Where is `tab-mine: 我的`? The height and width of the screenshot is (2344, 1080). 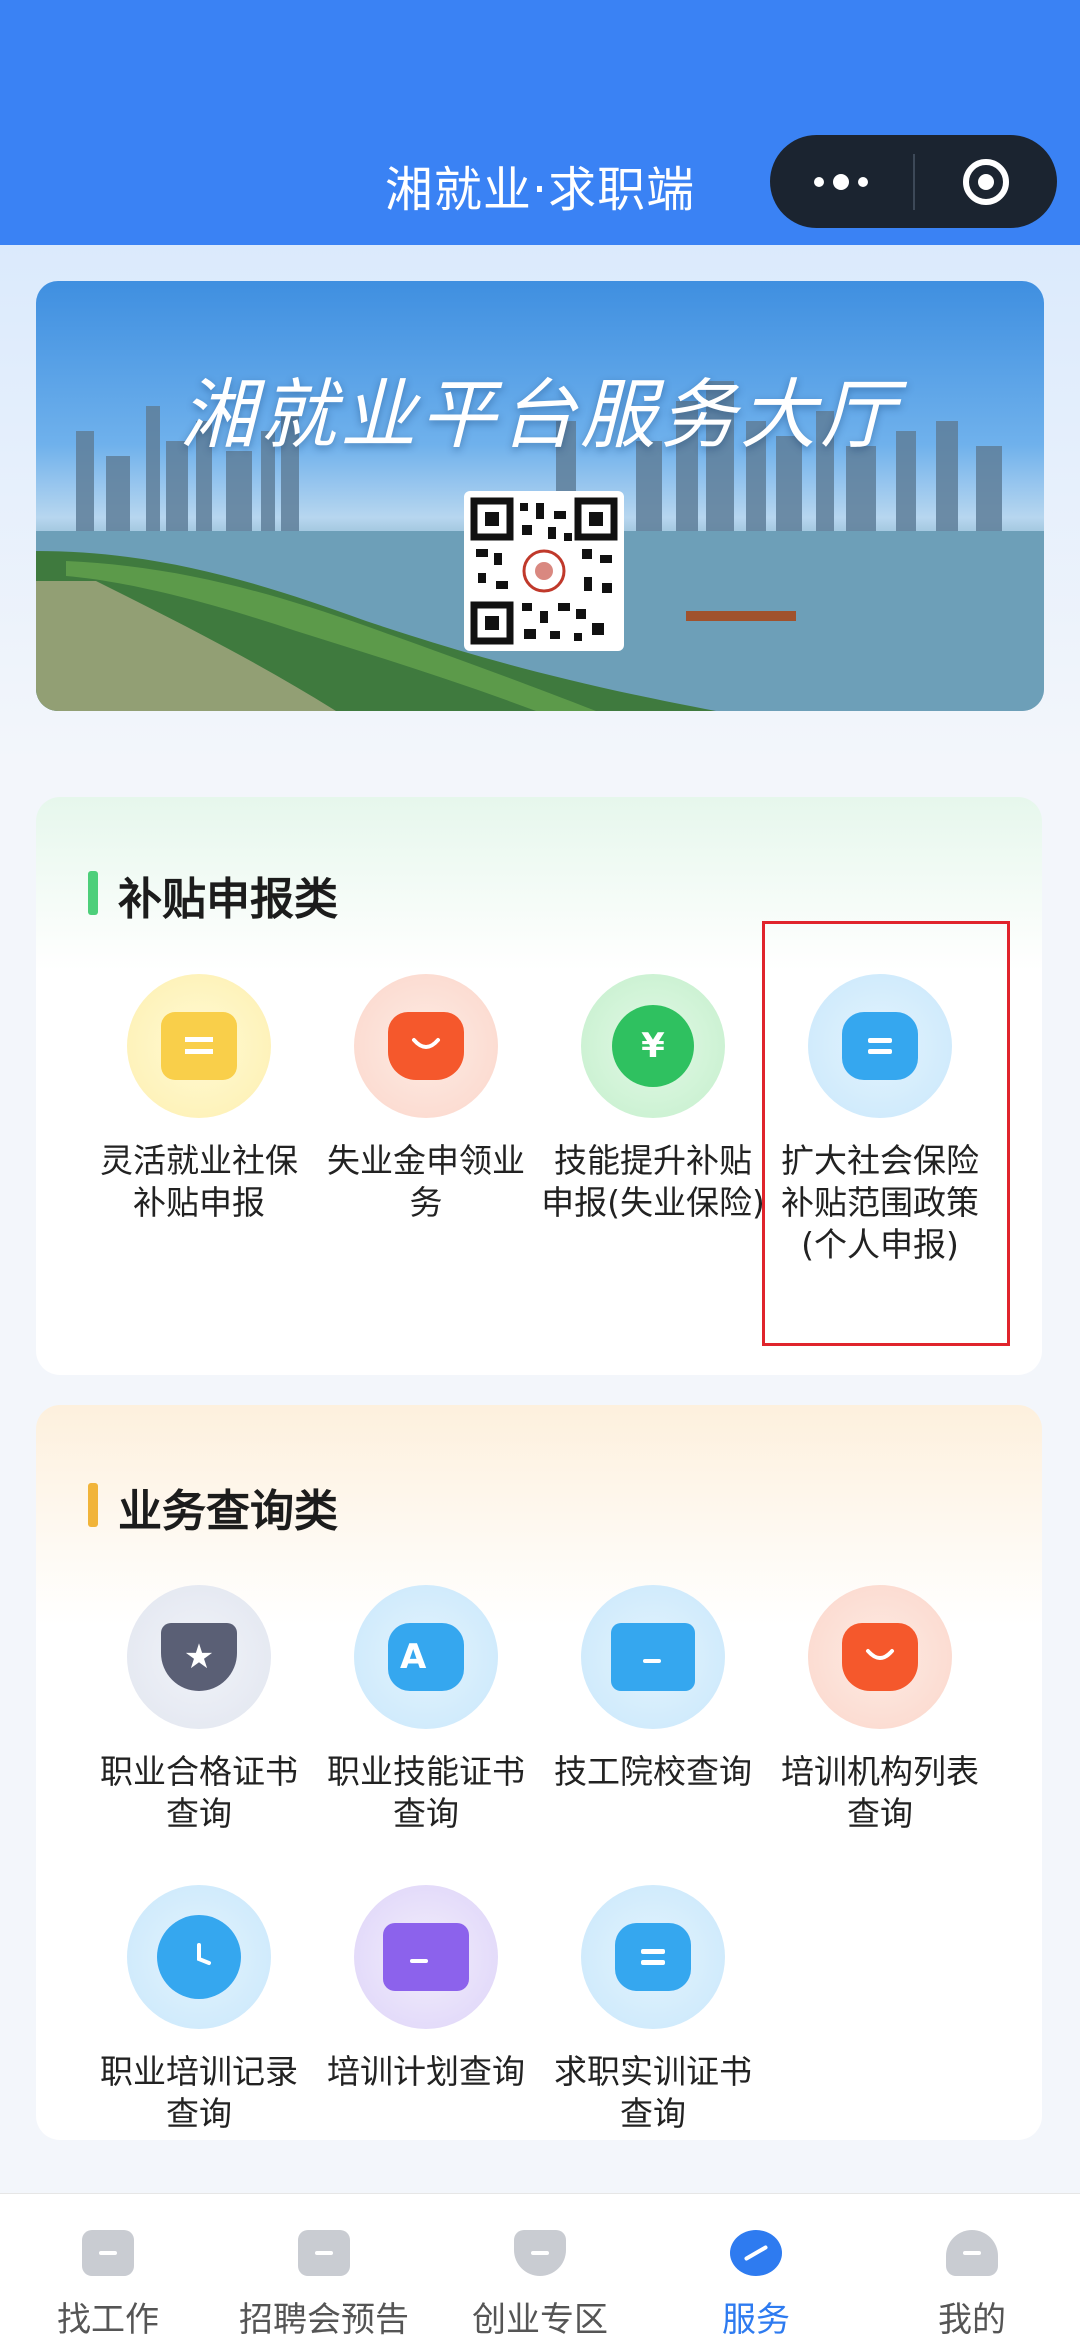 tab-mine: 我的 is located at coordinates (972, 2269).